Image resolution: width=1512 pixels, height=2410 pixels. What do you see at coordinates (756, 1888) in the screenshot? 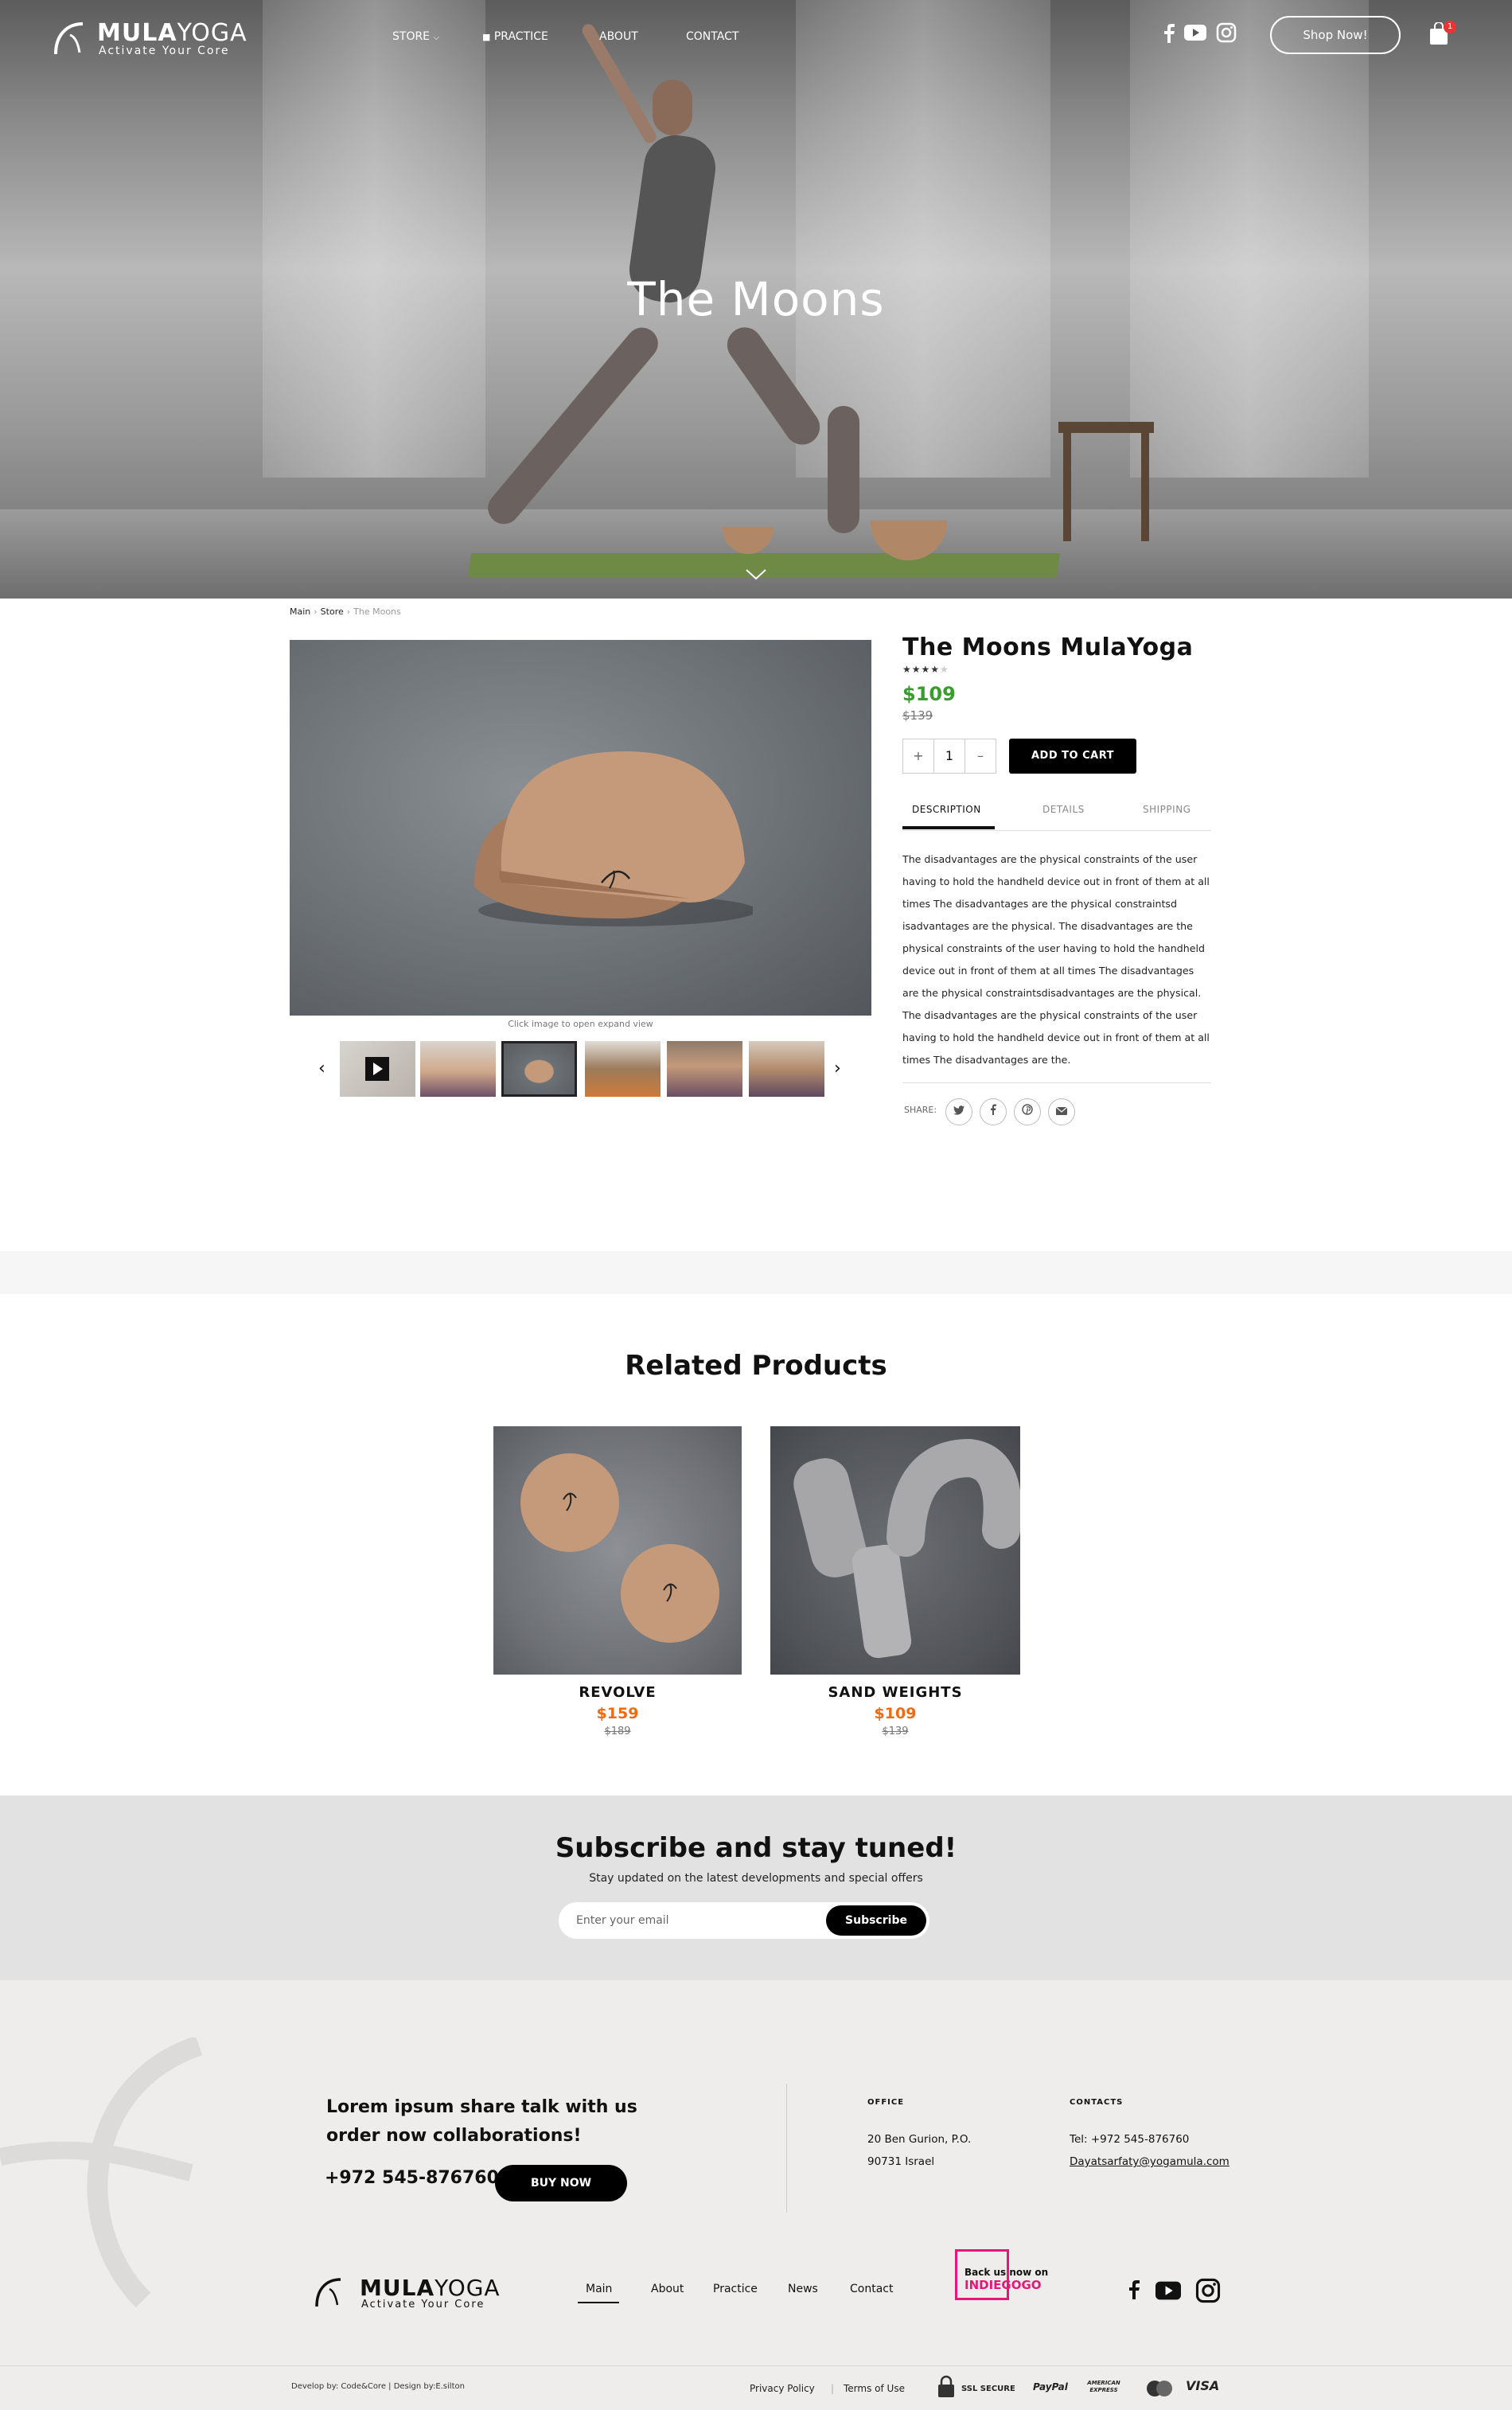
I see `subscribe-section` at bounding box center [756, 1888].